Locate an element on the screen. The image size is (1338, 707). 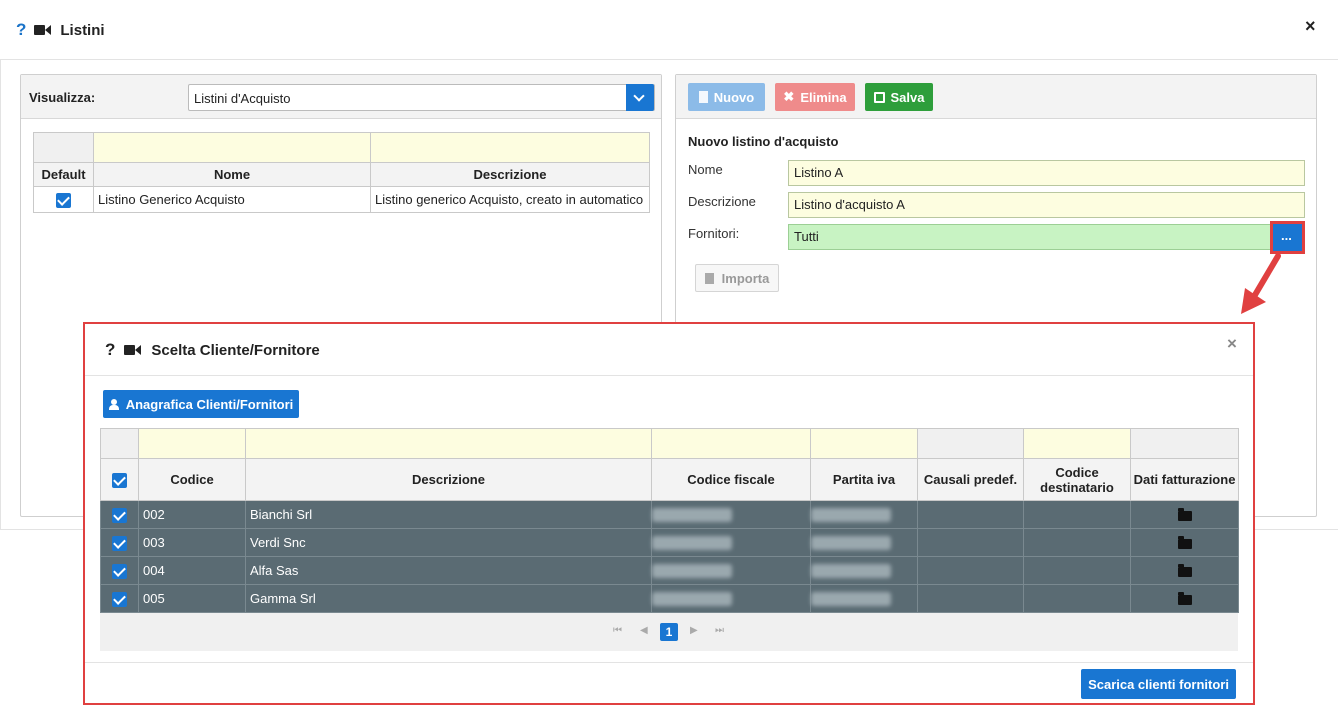
col-codice: Codice is located at coordinates (192, 479).